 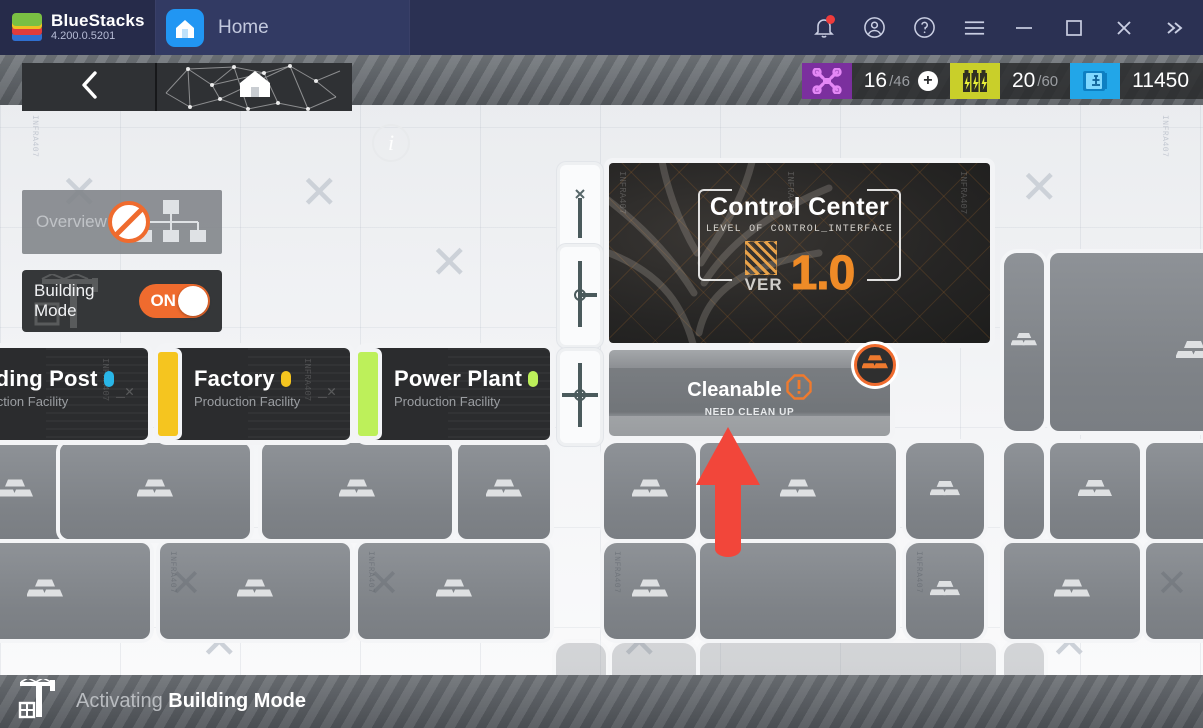 What do you see at coordinates (1124, 27) in the screenshot?
I see `close-icon` at bounding box center [1124, 27].